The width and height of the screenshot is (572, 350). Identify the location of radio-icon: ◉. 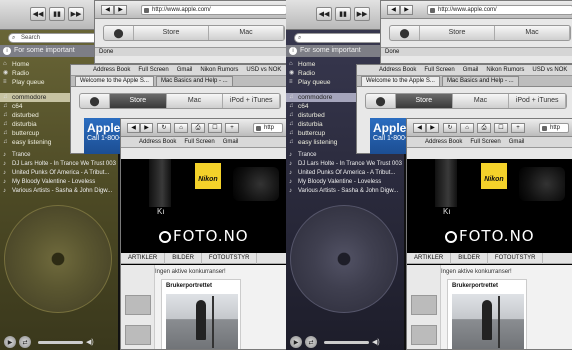
(6, 73).